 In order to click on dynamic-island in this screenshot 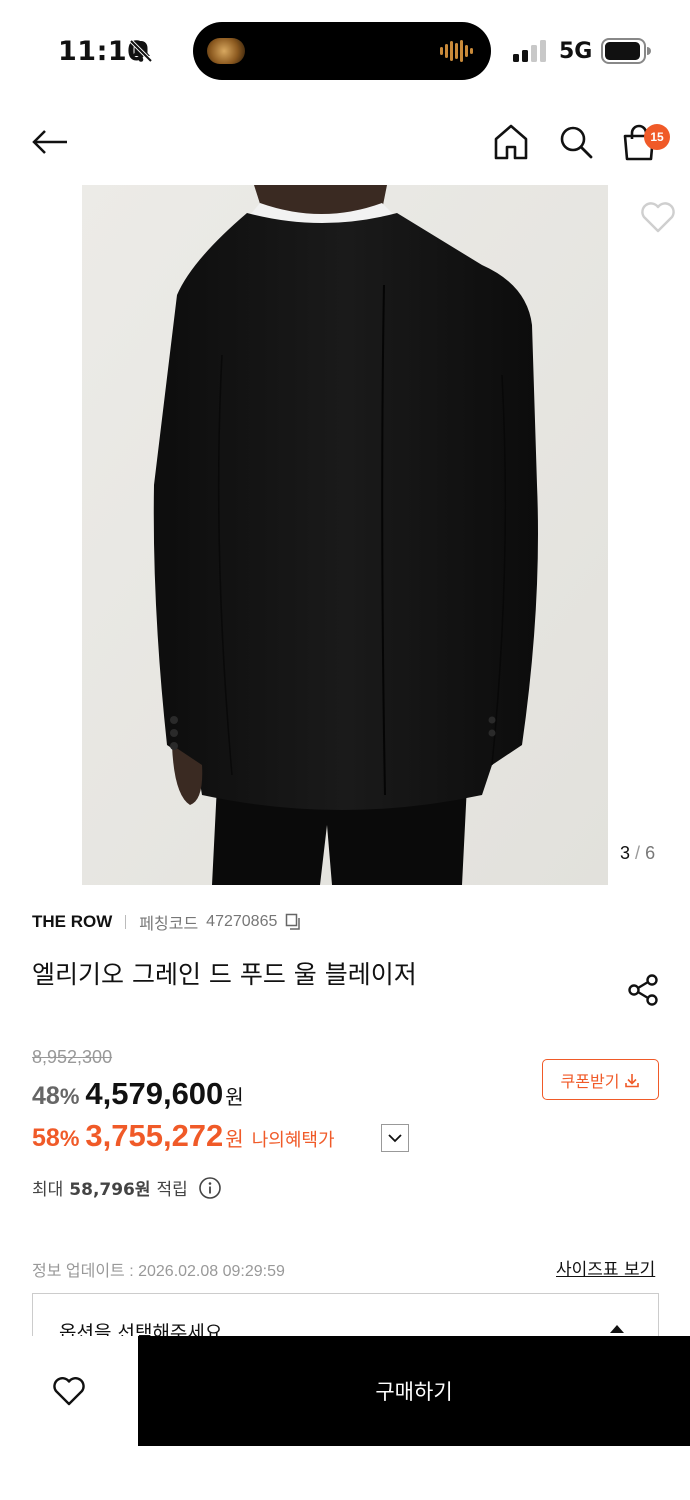, I will do `click(342, 51)`.